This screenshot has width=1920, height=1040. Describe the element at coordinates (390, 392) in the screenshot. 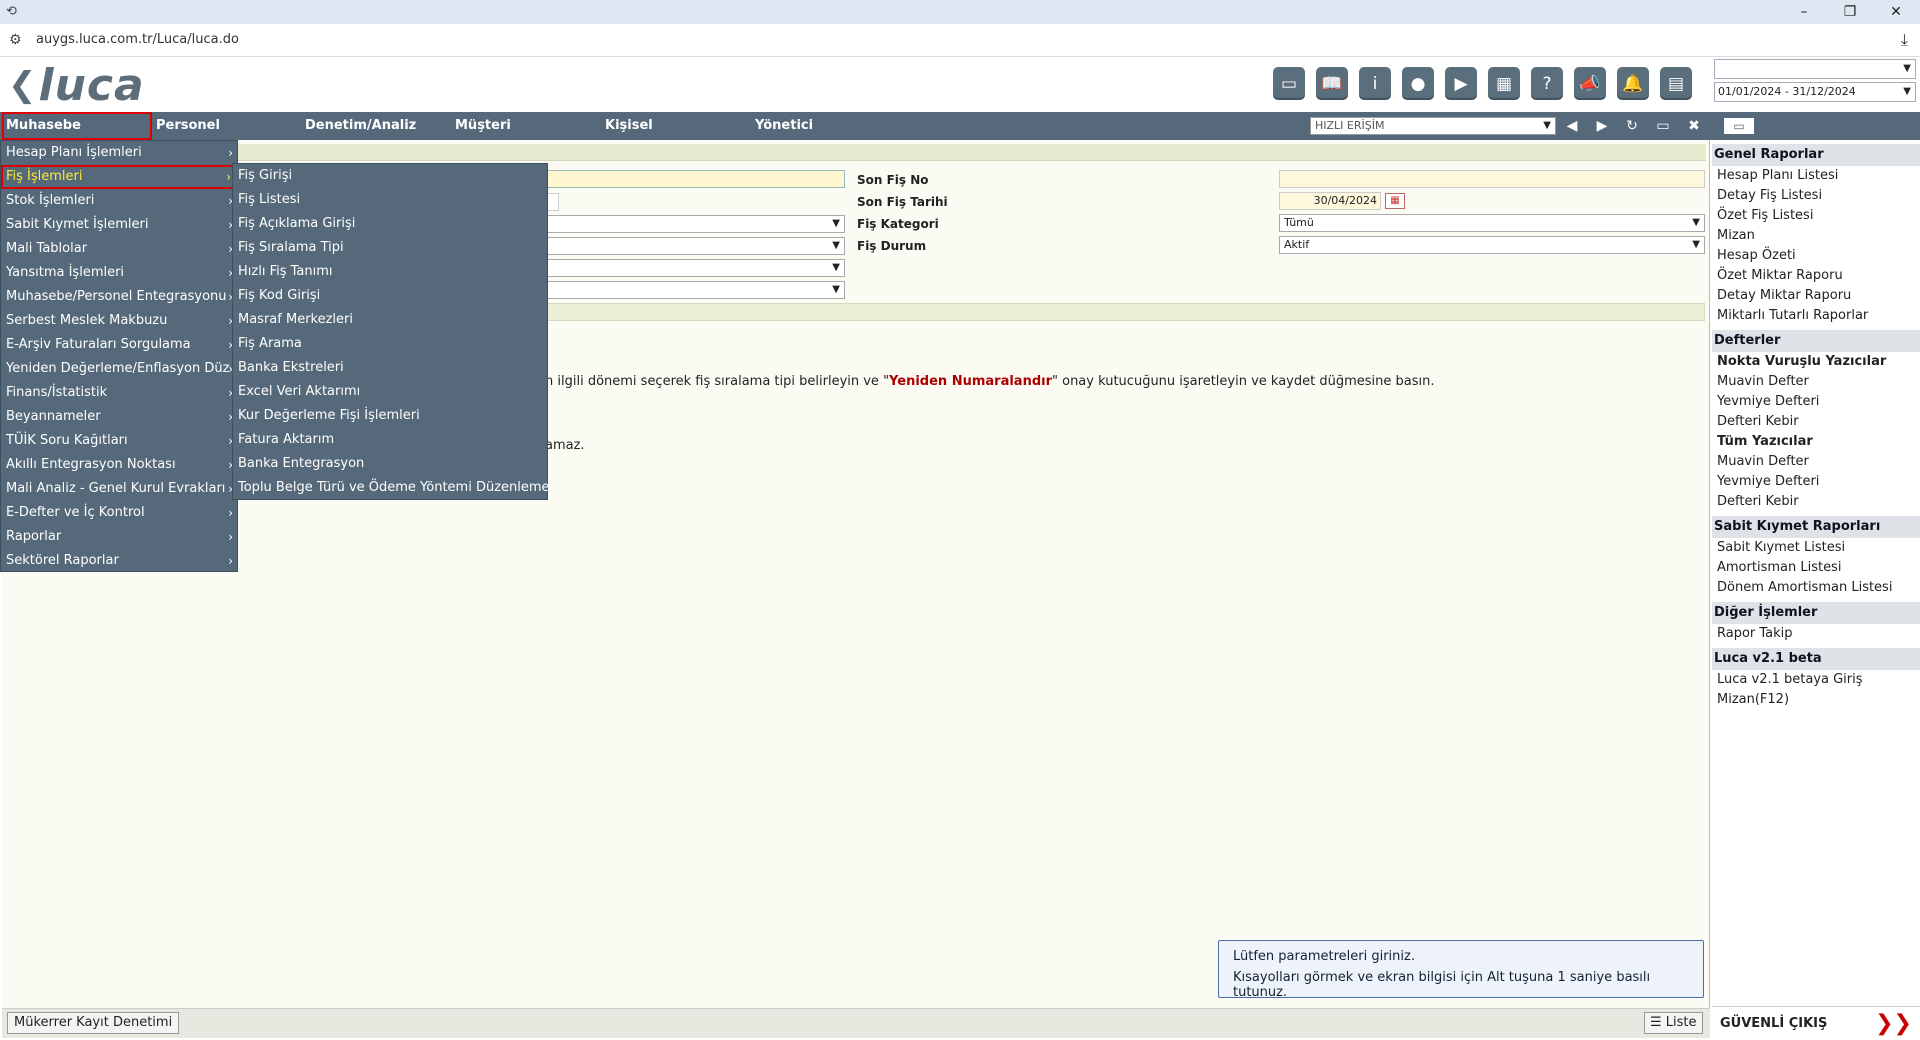

I see `submenu-item-excel-veri-aktarimi: Excel Veri Aktarımı` at that location.